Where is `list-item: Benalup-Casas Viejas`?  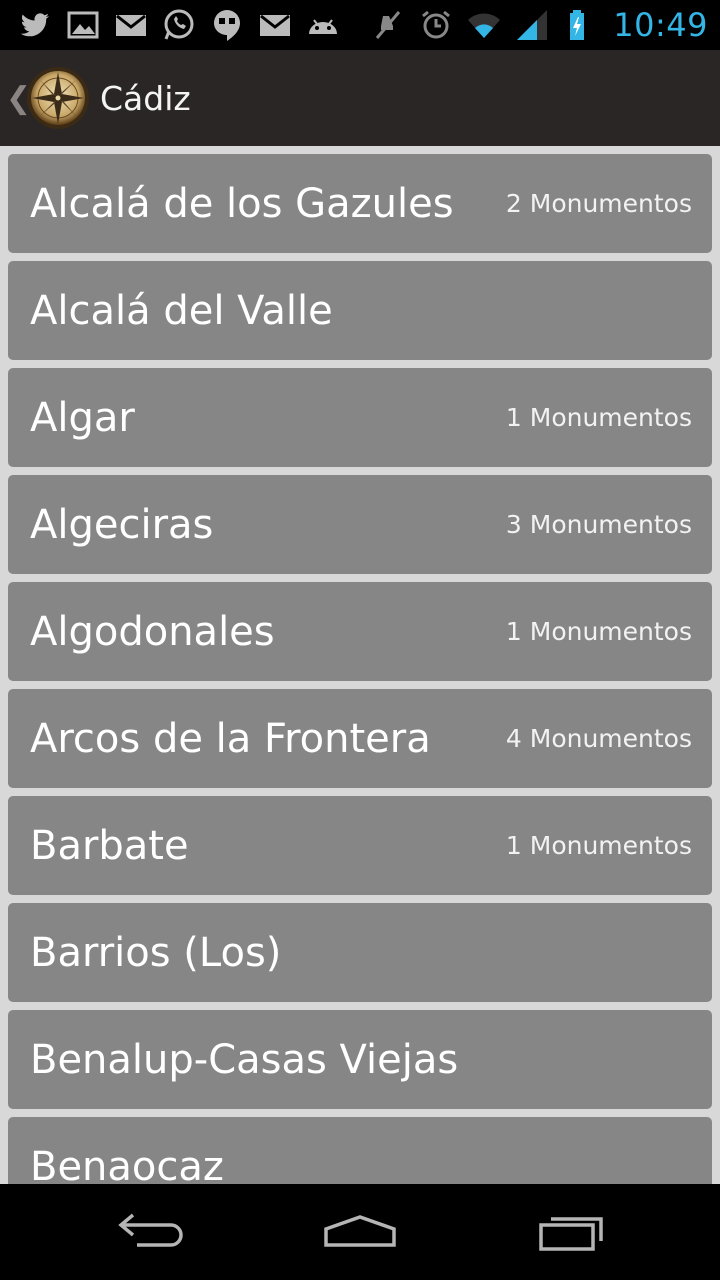 list-item: Benalup-Casas Viejas is located at coordinates (360, 1059).